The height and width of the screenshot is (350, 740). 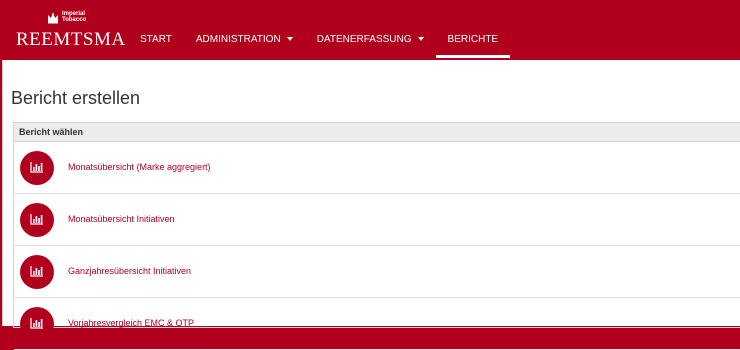 What do you see at coordinates (156, 29) in the screenshot?
I see `nav-item-start: START` at bounding box center [156, 29].